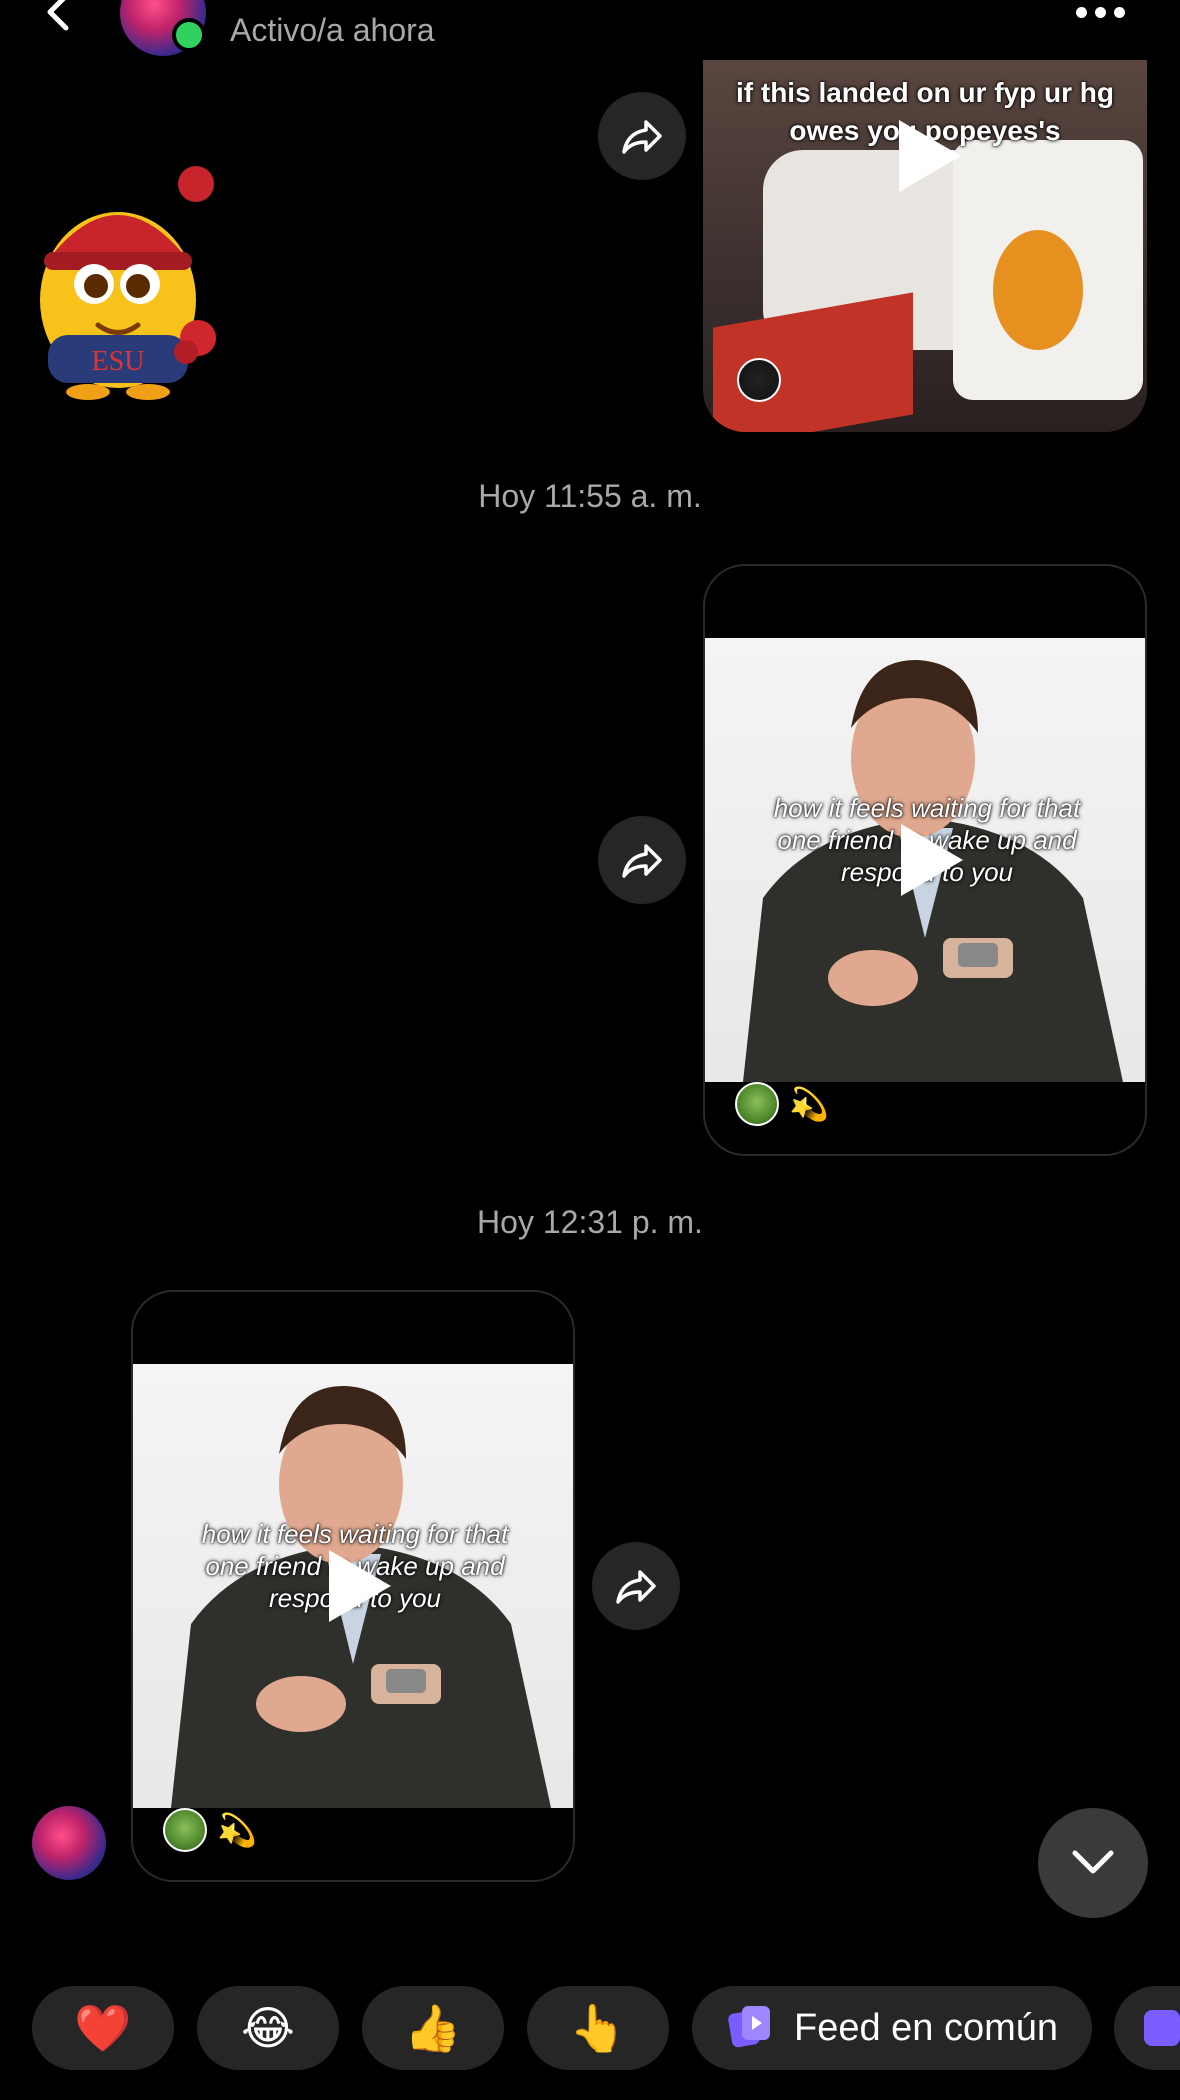  I want to click on svg-text: ESU, so click(118, 361).